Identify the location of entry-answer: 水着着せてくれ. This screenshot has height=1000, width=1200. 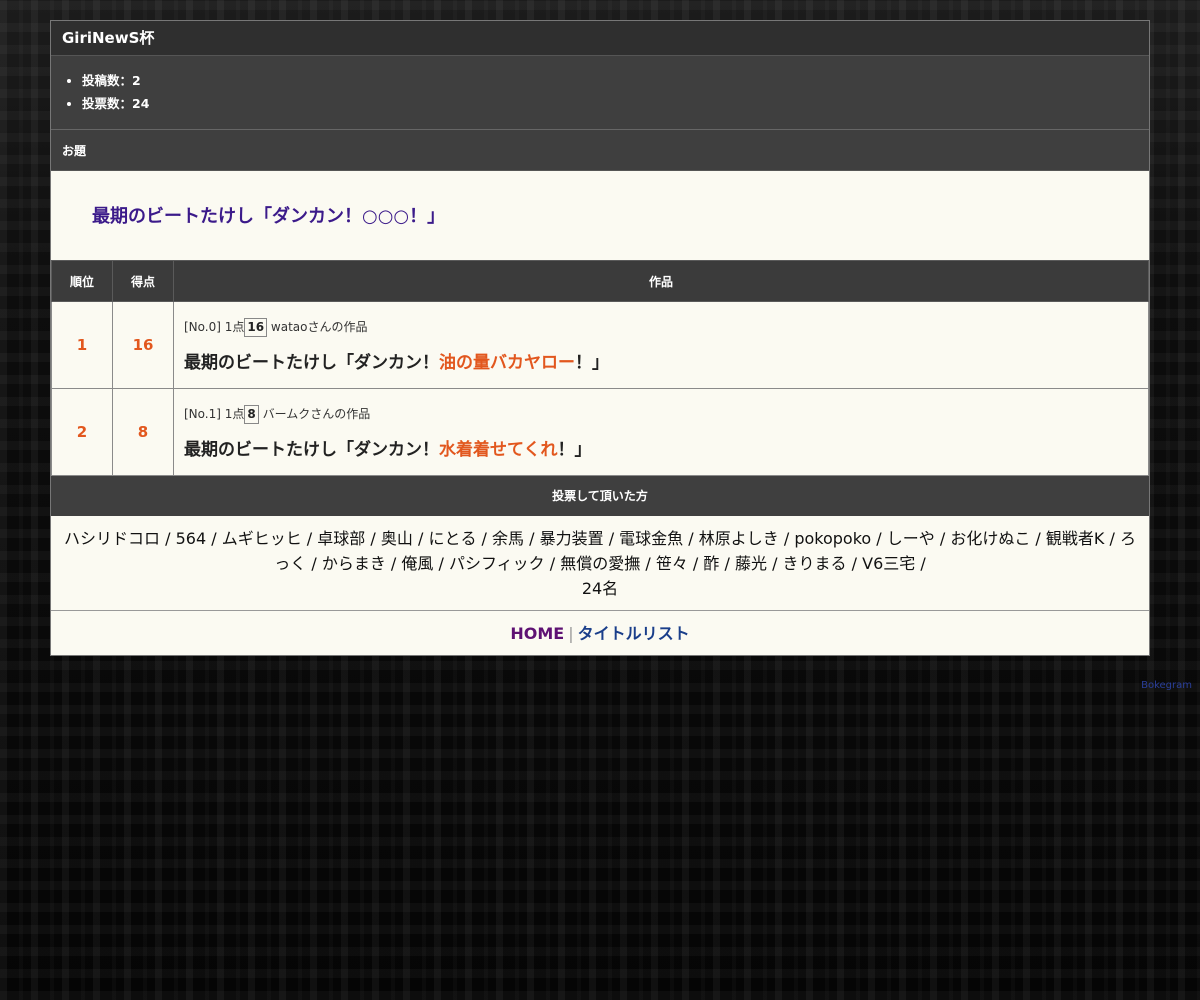
(498, 449).